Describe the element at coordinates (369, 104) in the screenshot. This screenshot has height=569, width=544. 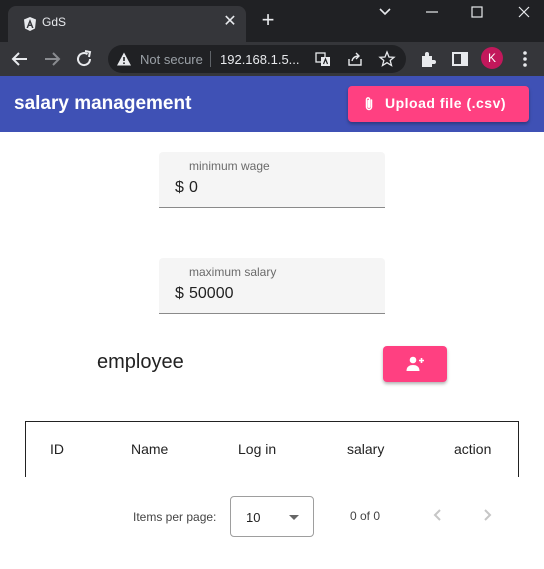
I see `paperclip-icon` at that location.